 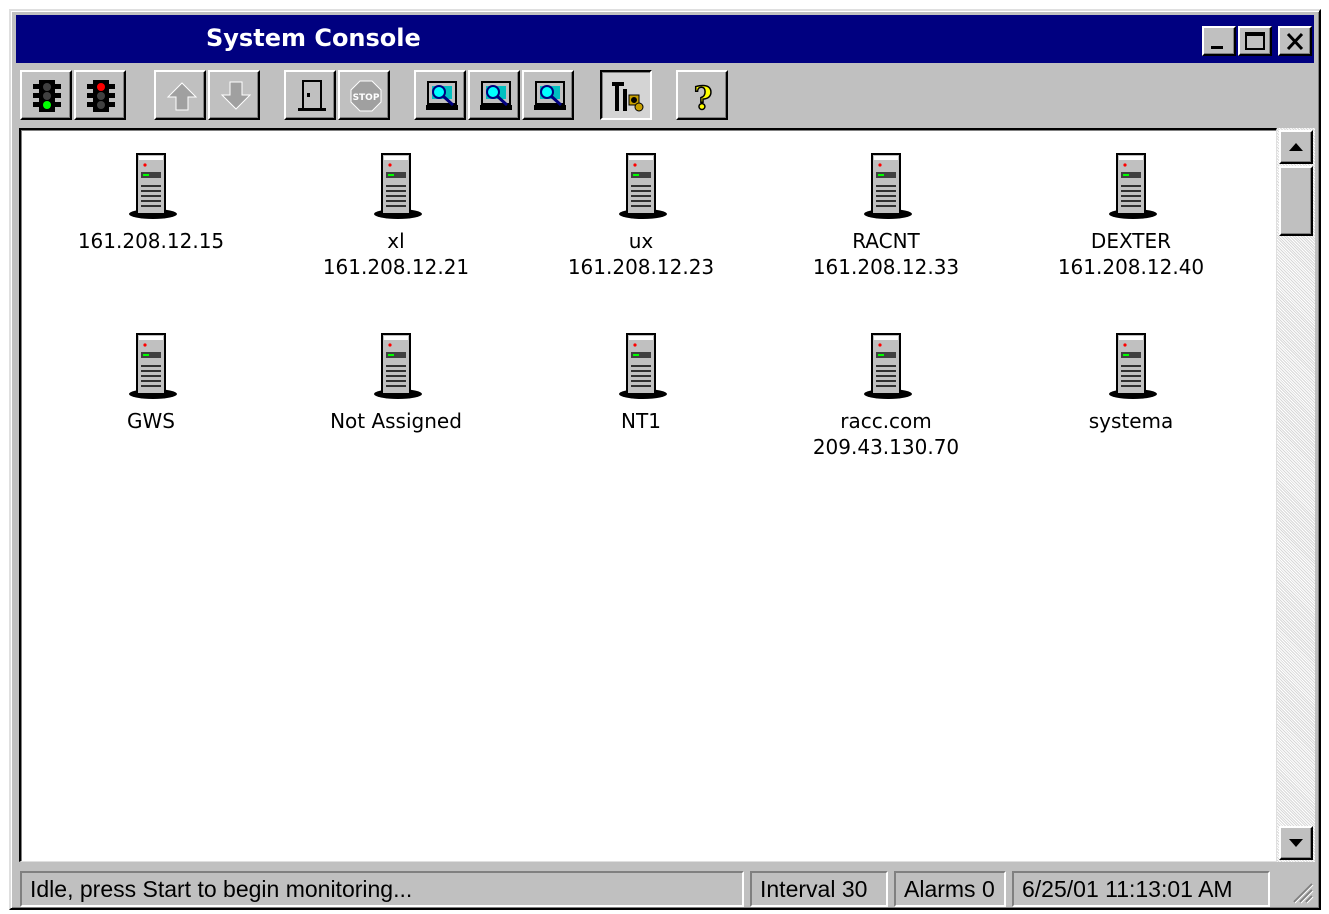 I want to click on host-item: xl 161.208.12.21, so click(x=396, y=215).